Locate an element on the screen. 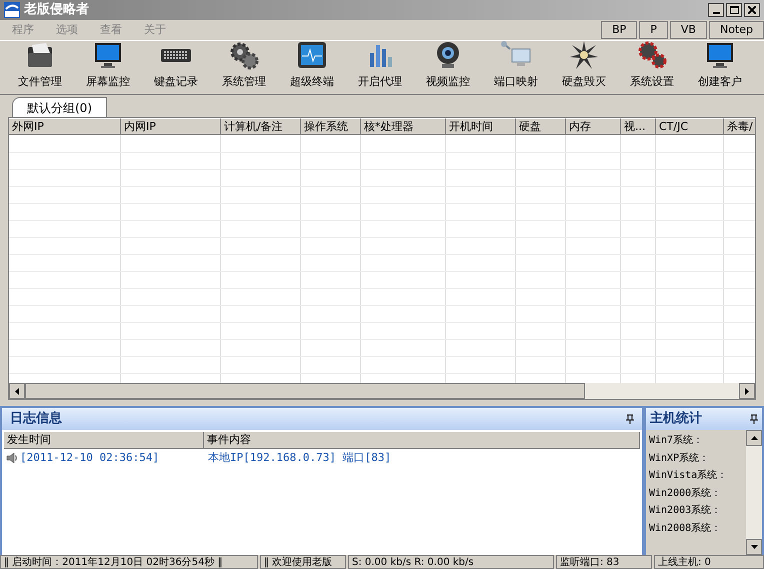 Image resolution: width=764 pixels, height=569 pixels. toolbar-button: 键盘记录 is located at coordinates (176, 65).